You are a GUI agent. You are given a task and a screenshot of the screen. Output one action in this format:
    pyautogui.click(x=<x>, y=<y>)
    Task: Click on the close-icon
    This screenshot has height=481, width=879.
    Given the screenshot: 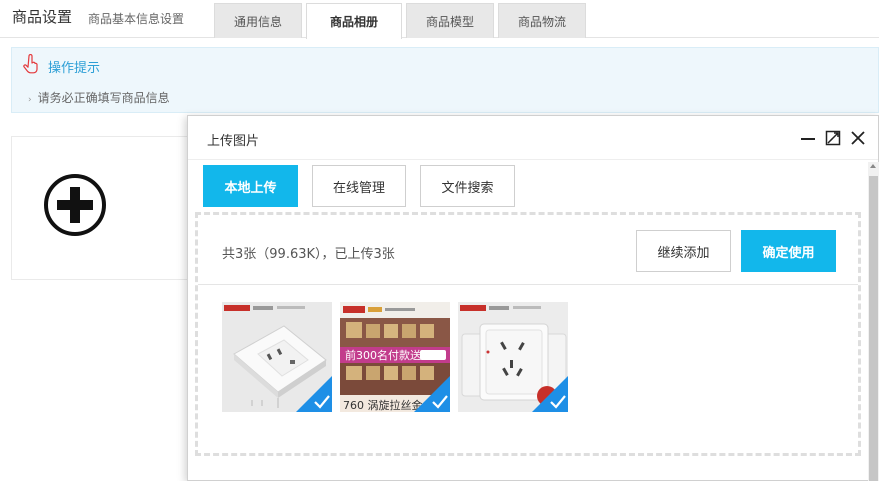 What is the action you would take?
    pyautogui.click(x=858, y=138)
    